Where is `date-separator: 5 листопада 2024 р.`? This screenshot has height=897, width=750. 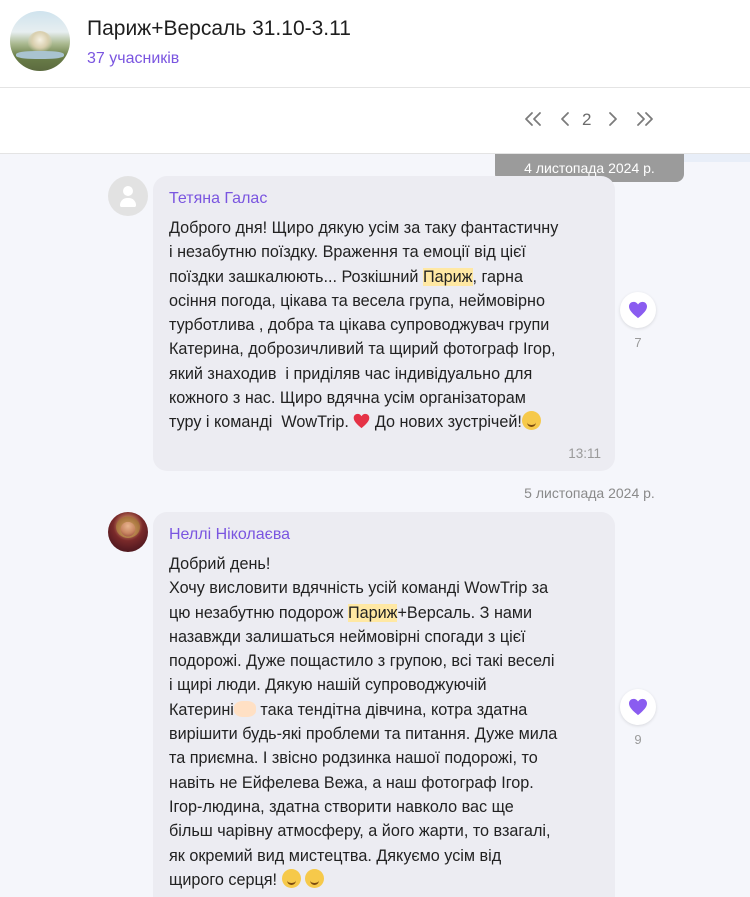
date-separator: 5 листопада 2024 р. is located at coordinates (589, 493).